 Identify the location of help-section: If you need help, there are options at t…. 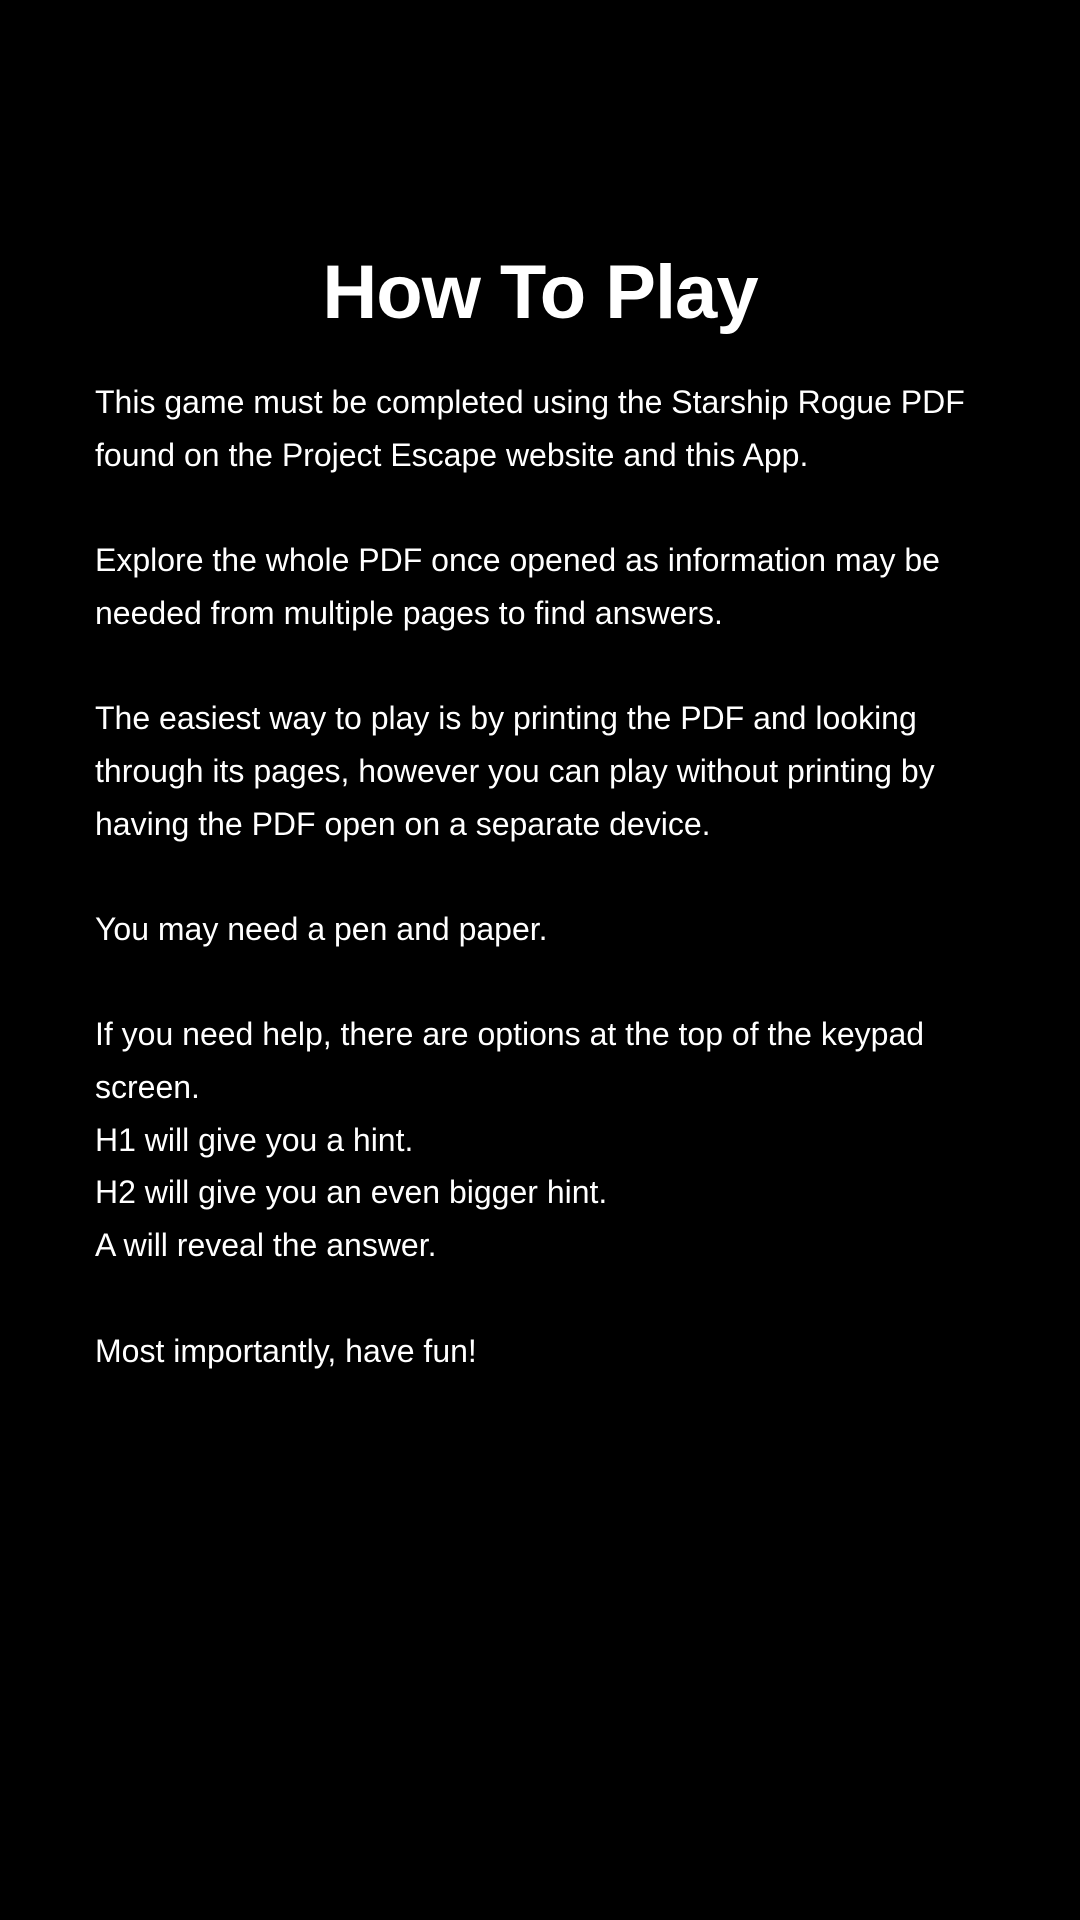
(545, 1140).